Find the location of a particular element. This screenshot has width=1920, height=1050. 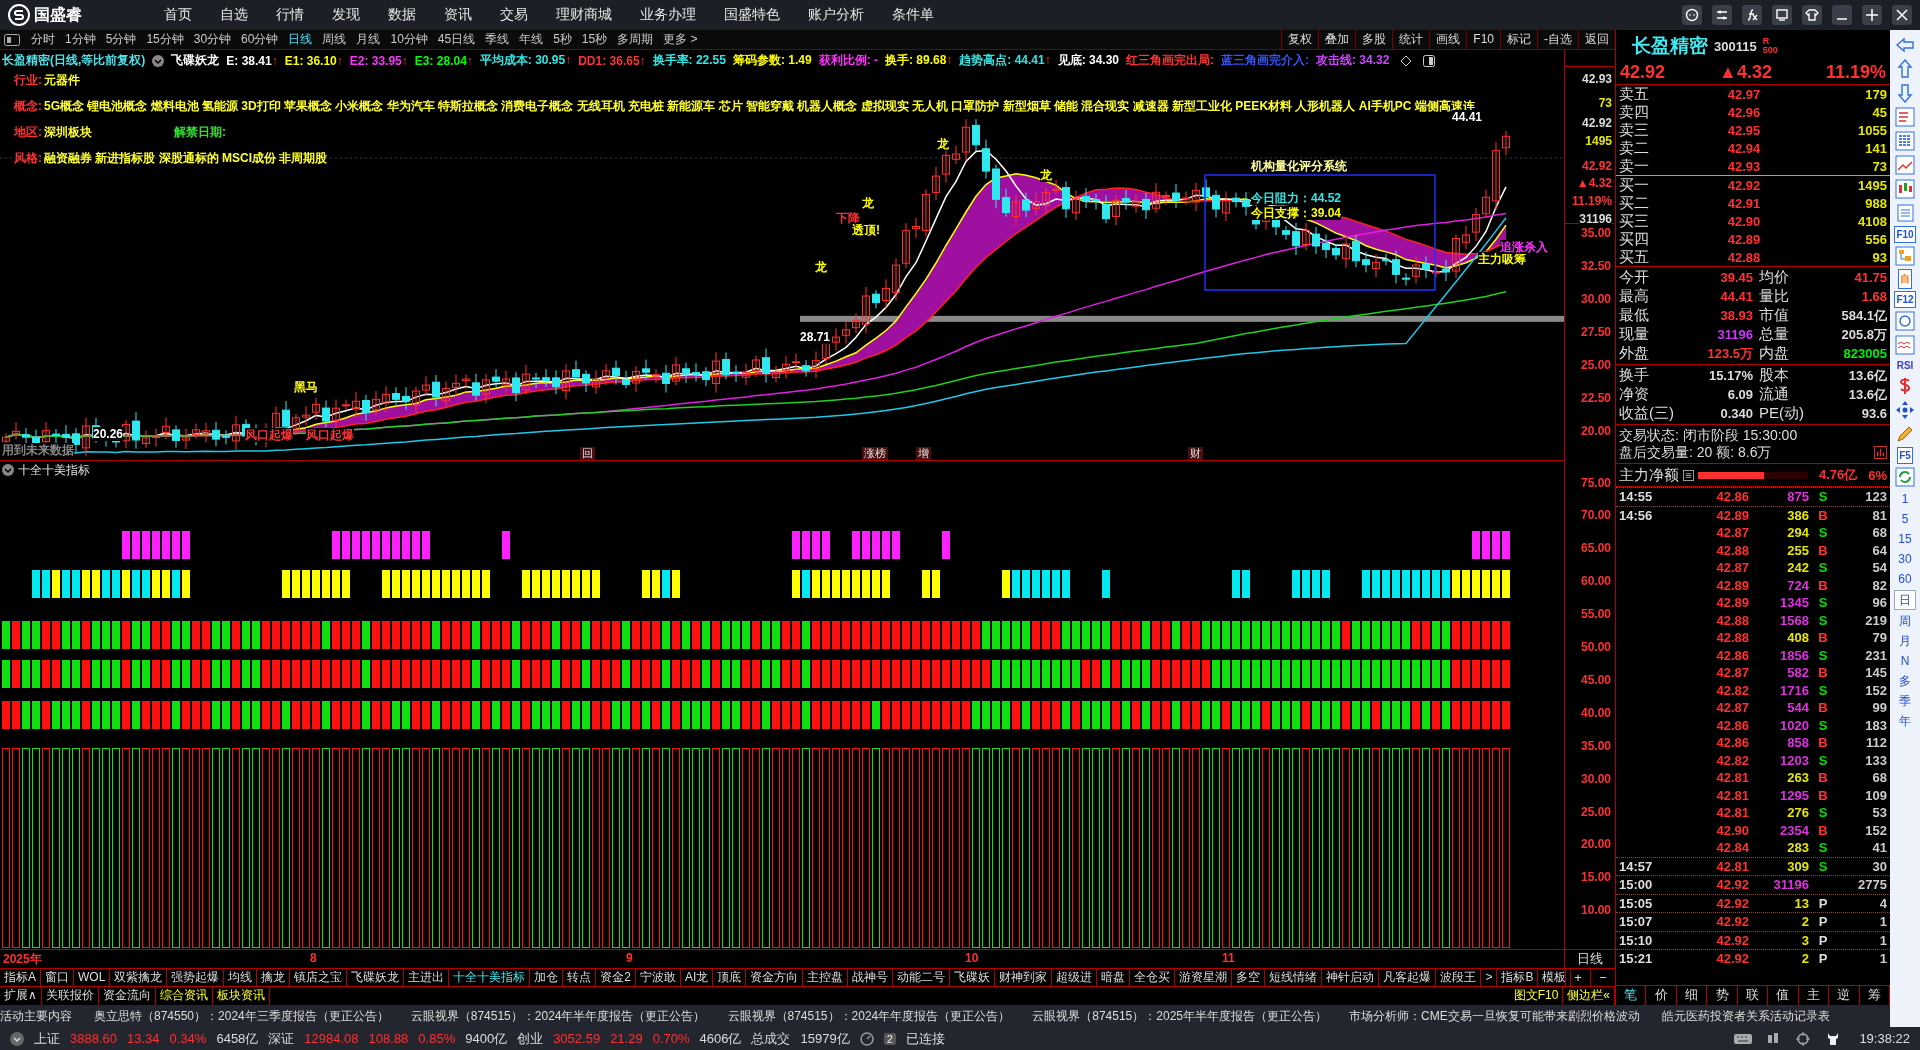

menu-item: 行情 is located at coordinates (290, 15).